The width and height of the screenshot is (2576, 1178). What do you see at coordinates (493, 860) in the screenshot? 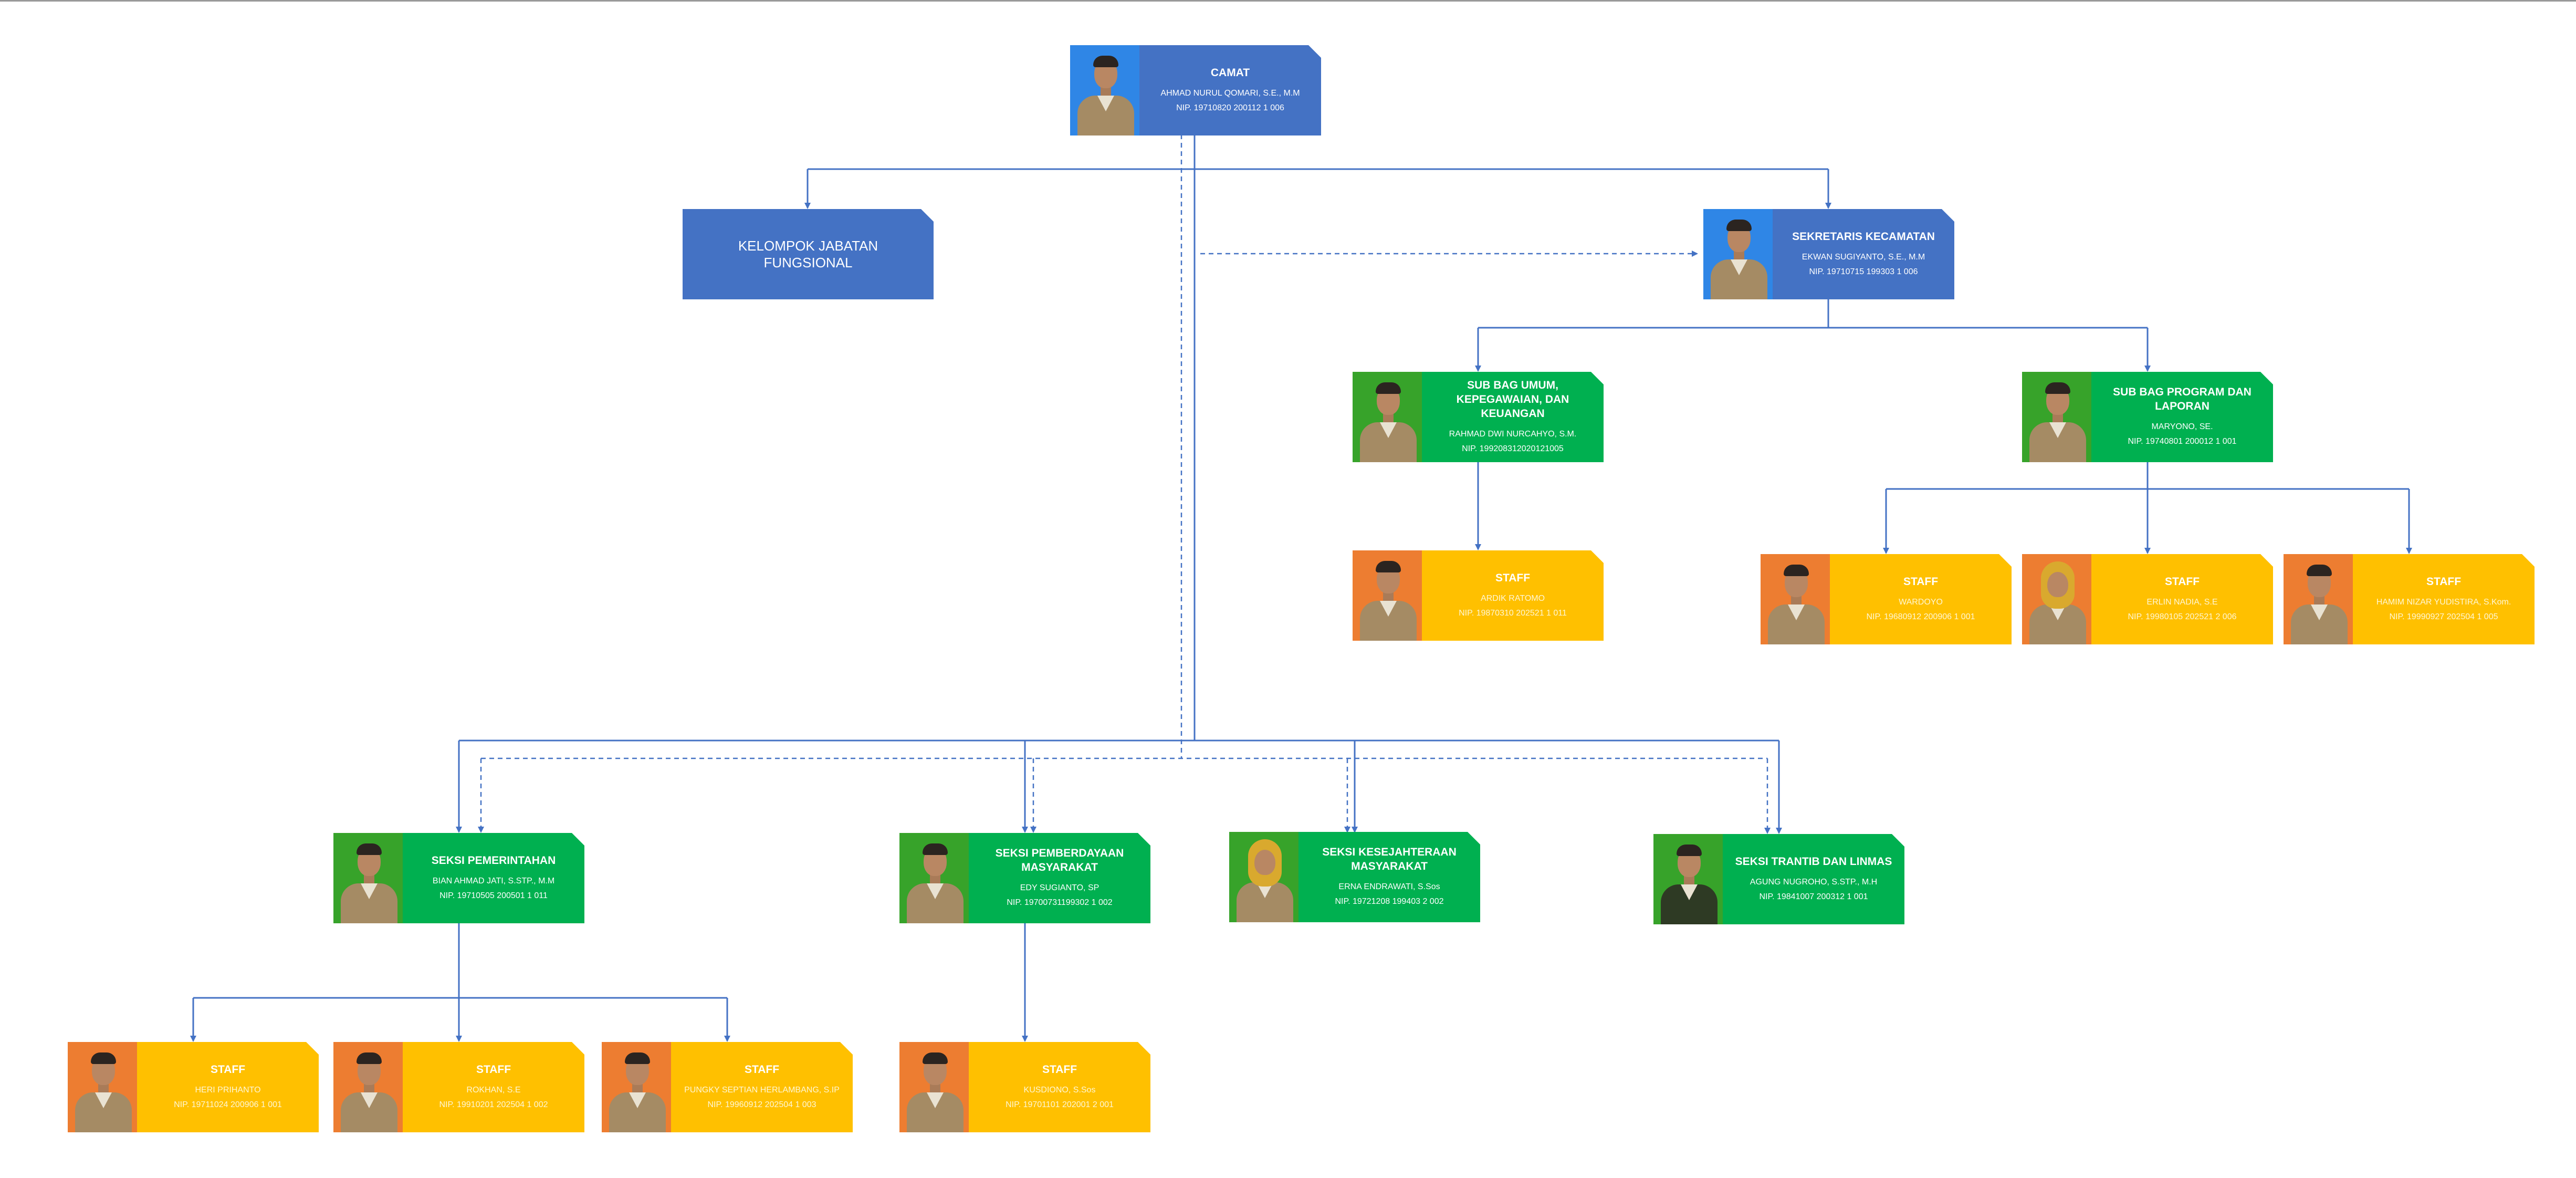
I see `node-title: SEKSI PEMERINTAHAN` at bounding box center [493, 860].